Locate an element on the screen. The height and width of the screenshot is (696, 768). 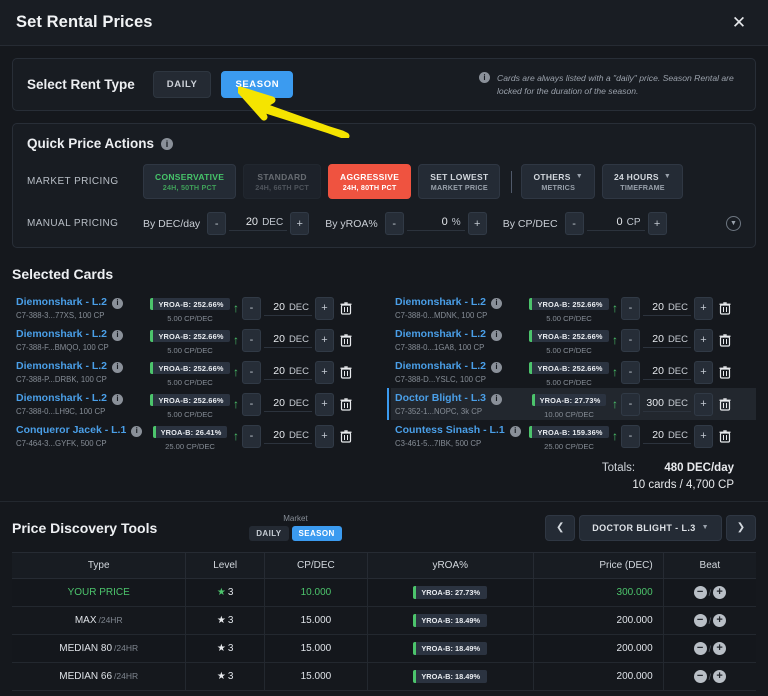
chevron-left-icon: ❮ is located at coordinates (560, 527).